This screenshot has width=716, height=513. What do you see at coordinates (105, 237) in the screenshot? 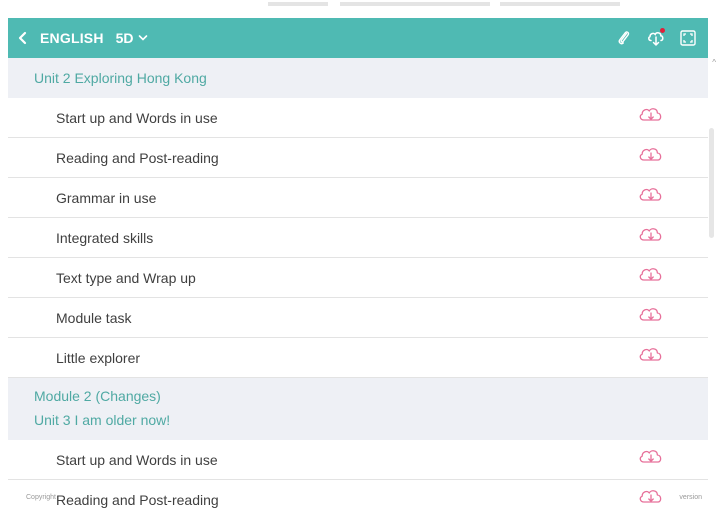
I see `lesson-label: Integrated skills` at bounding box center [105, 237].